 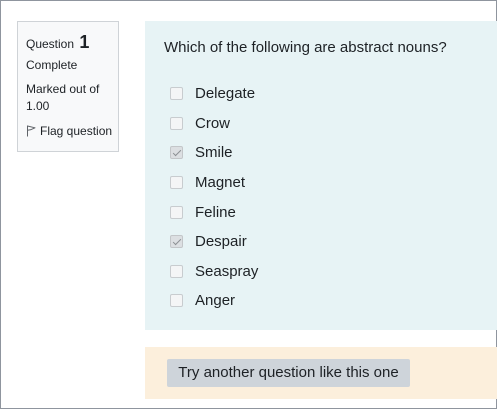 I want to click on try-another-question-button: Try another question like this one, so click(x=288, y=373).